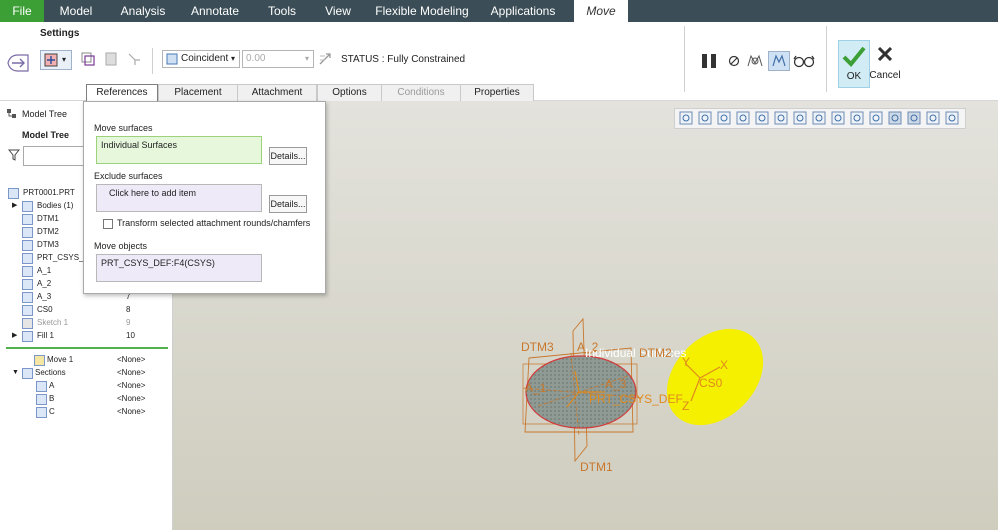  Describe the element at coordinates (755, 61) in the screenshot. I see `attached-preview-icon` at that location.